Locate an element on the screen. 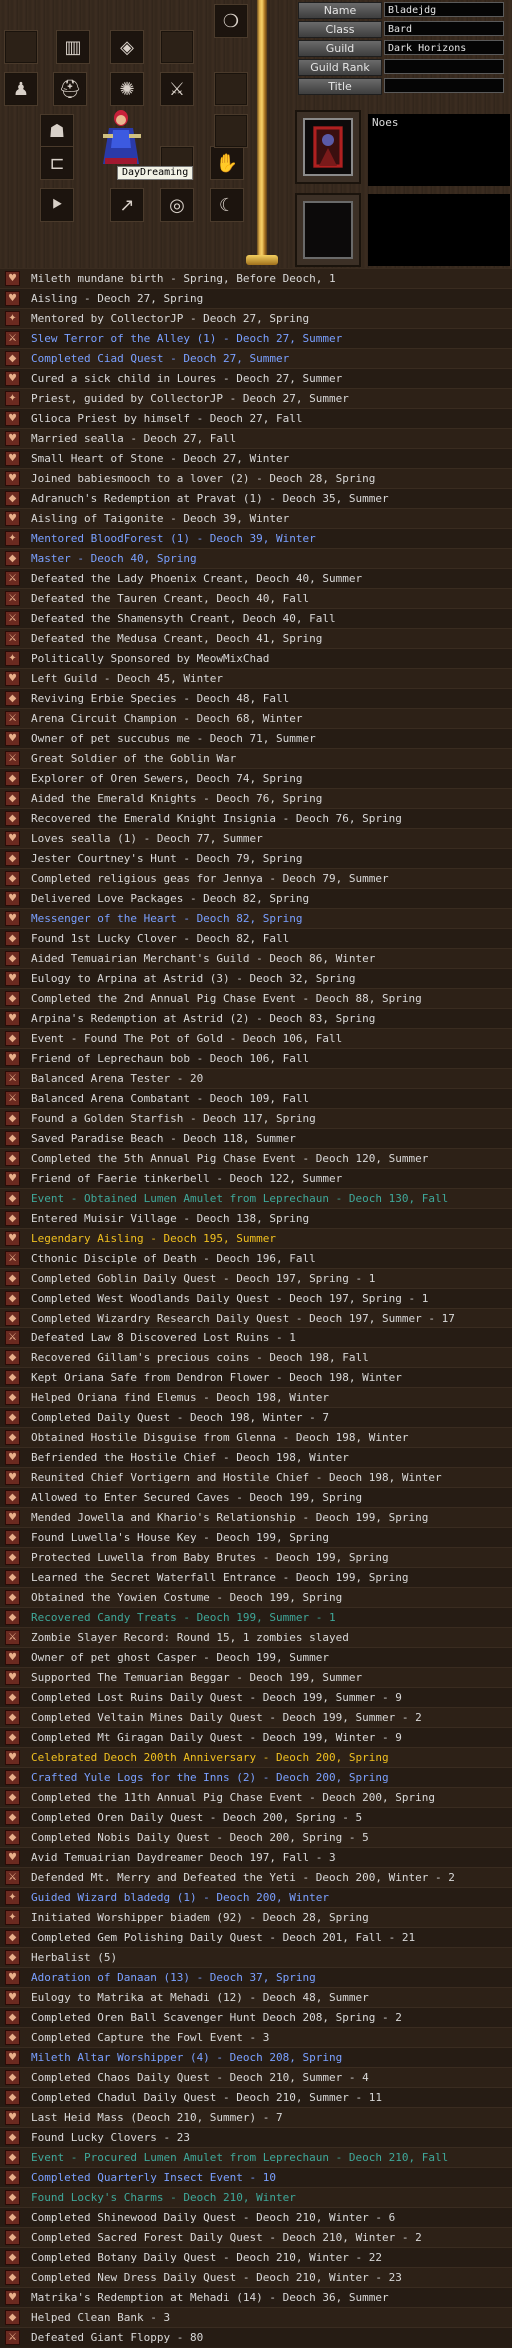 This screenshot has height=2348, width=512. equipment-slot: ↗ is located at coordinates (127, 205).